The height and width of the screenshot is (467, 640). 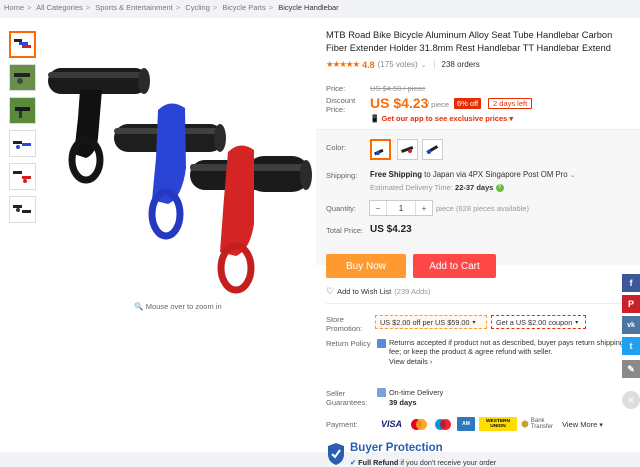 I want to click on shield-icon, so click(x=336, y=454).